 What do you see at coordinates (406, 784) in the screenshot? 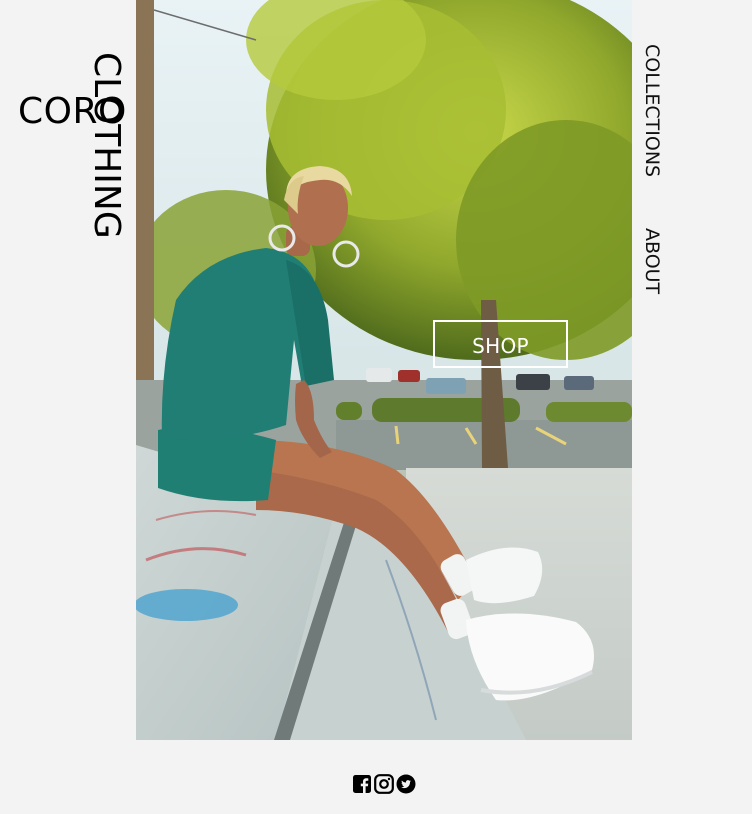
I see `twitter-icon` at bounding box center [406, 784].